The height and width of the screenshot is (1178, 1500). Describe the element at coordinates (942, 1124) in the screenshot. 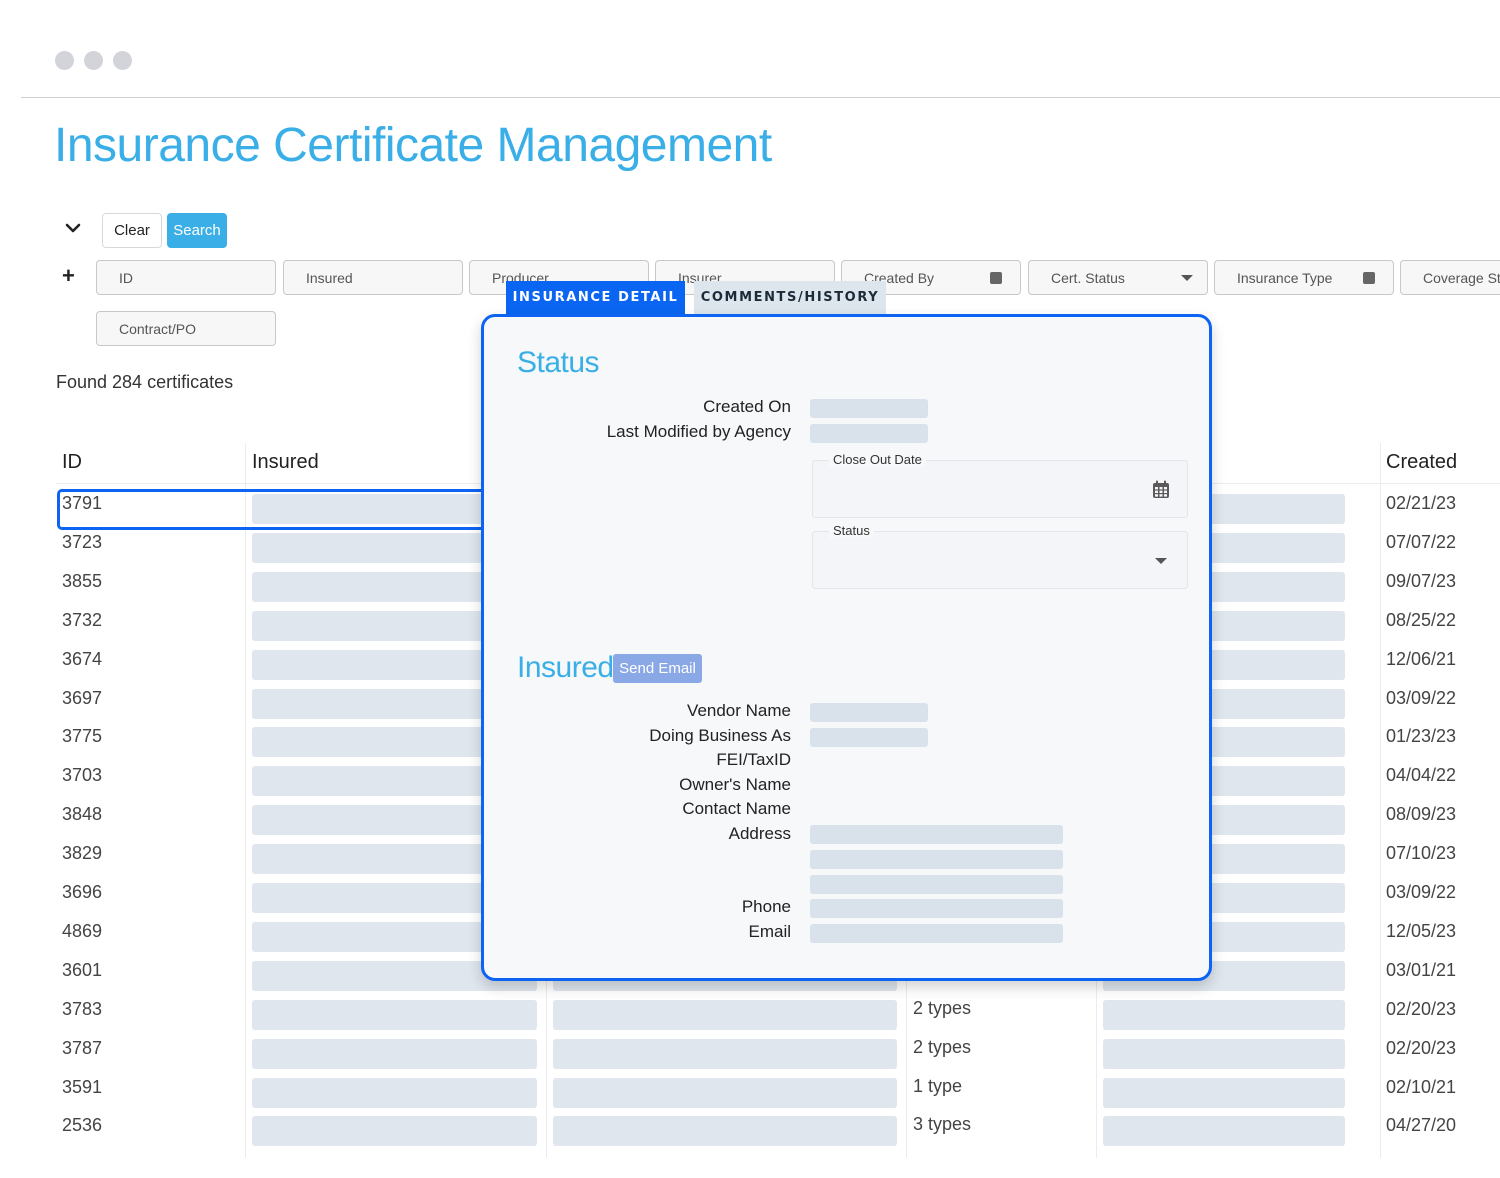

I see `row-types: 3 types` at that location.